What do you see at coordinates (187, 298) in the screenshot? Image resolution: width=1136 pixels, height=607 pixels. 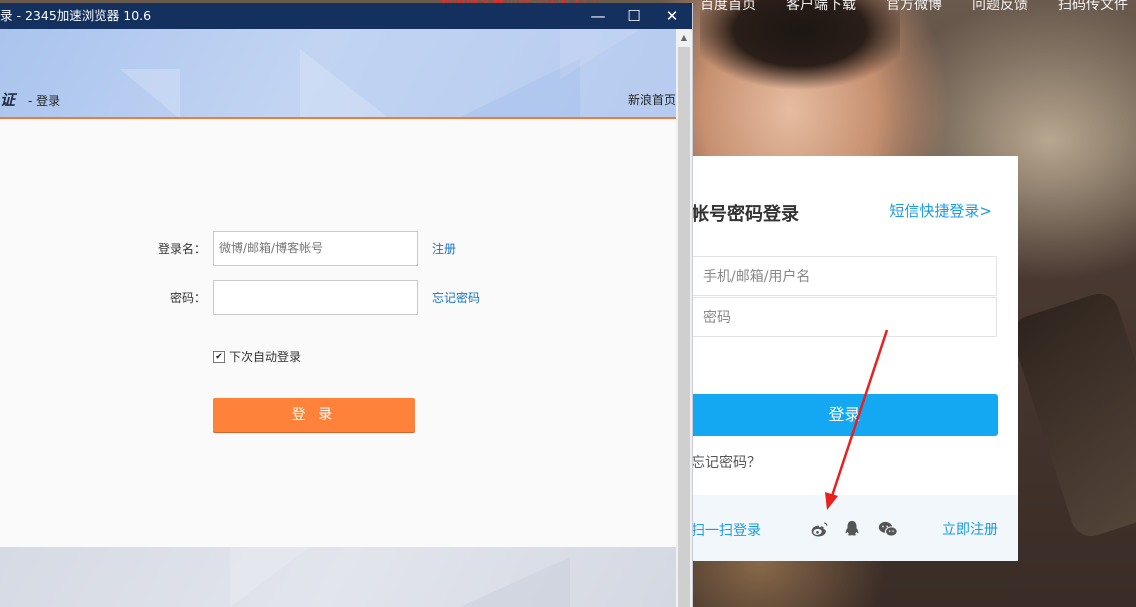 I see `password-label: 密码：` at bounding box center [187, 298].